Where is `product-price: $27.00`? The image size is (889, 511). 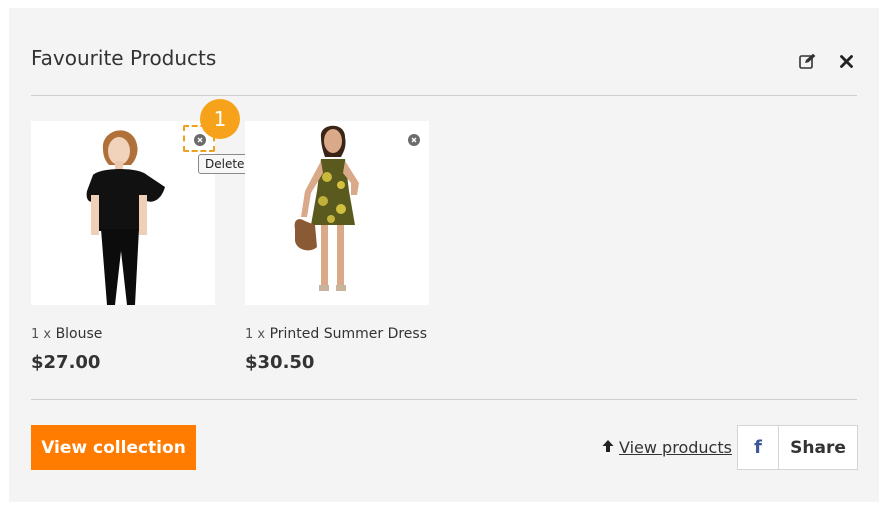 product-price: $27.00 is located at coordinates (66, 362).